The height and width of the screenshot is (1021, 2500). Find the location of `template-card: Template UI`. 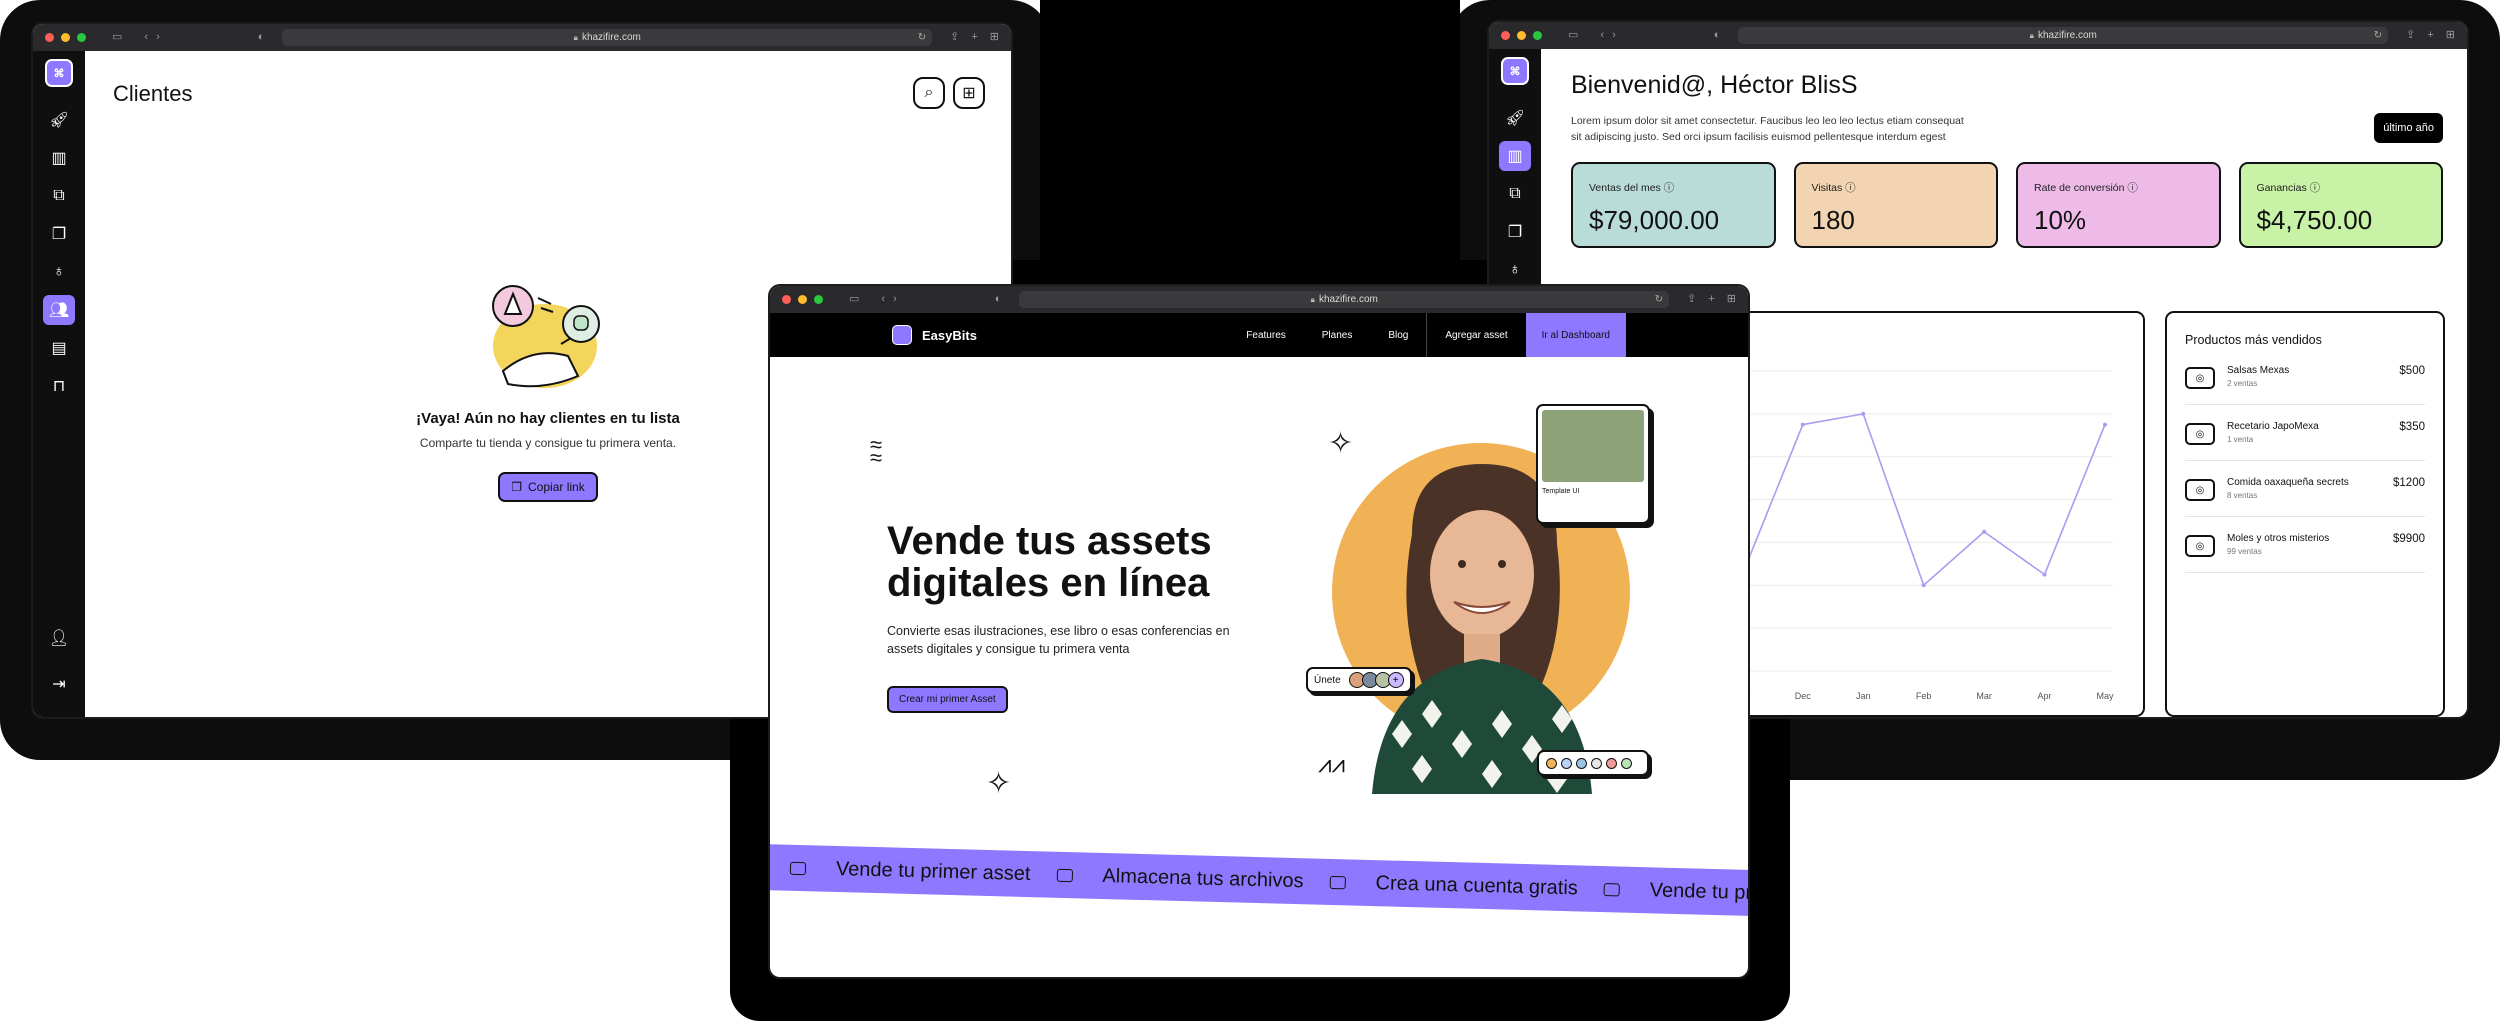

template-card: Template UI is located at coordinates (1593, 464).